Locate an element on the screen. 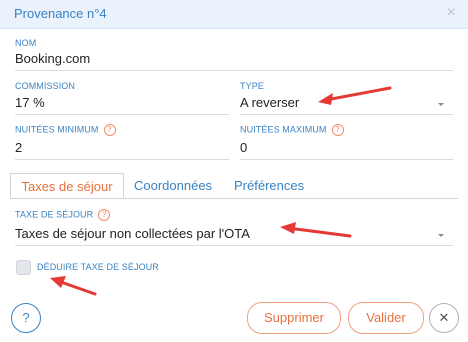  type-select: A reverser is located at coordinates (269, 102).